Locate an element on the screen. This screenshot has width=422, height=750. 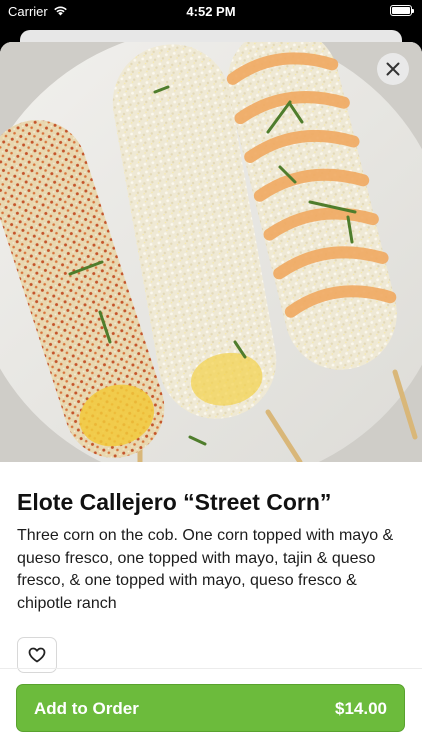
add-to-order-label: Add to Order is located at coordinates (86, 708).